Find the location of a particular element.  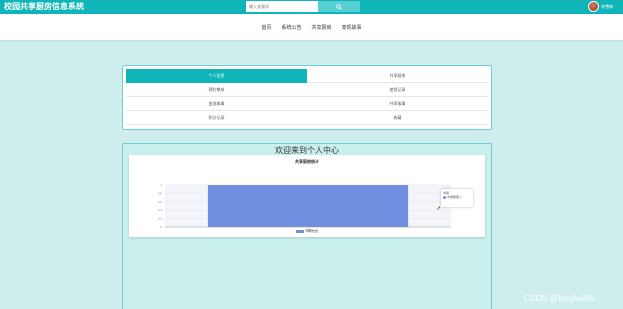

menu-item-profile: 个人信息 is located at coordinates (216, 76).